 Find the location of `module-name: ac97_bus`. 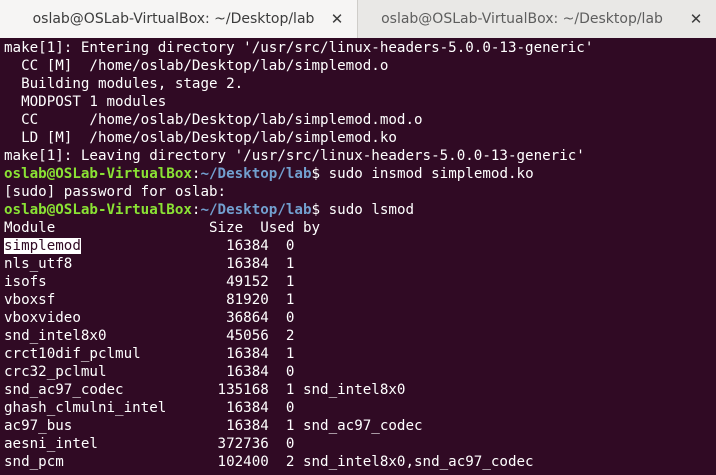

module-name: ac97_bus is located at coordinates (38, 426).